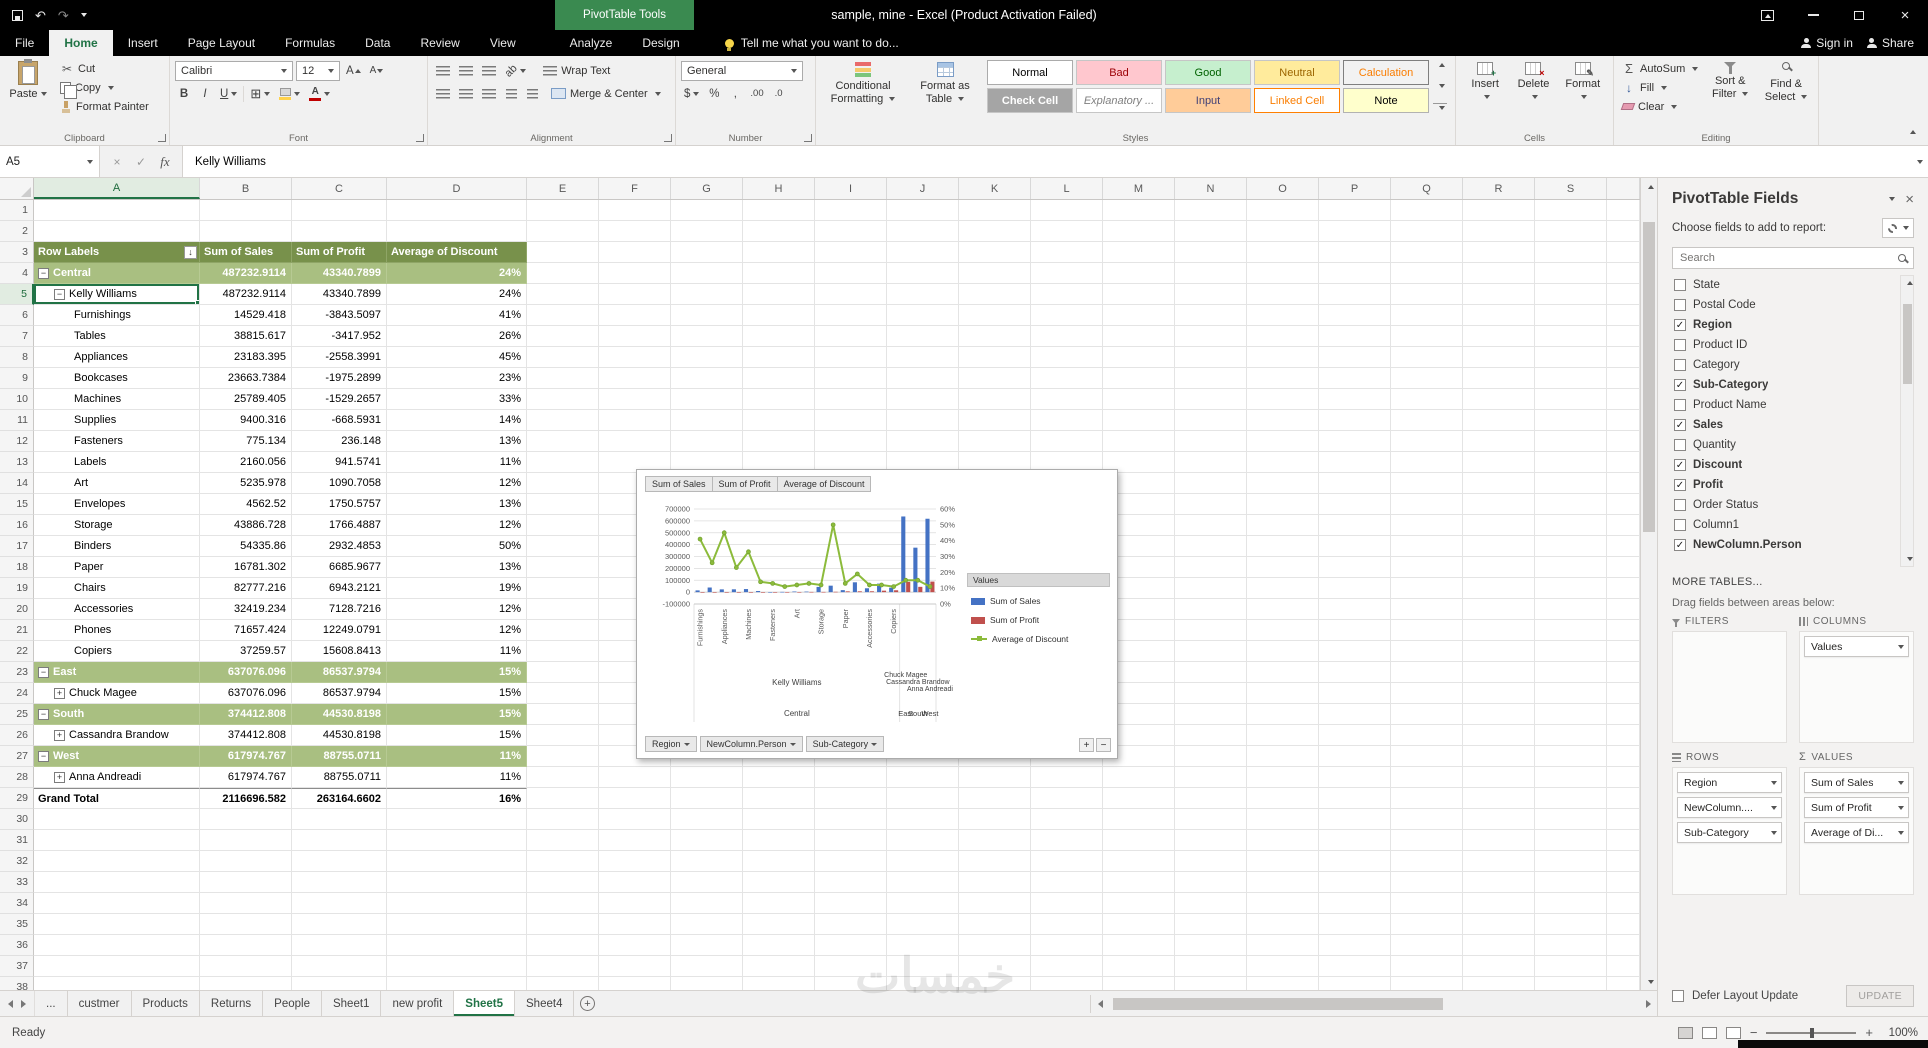 The image size is (1928, 1048). I want to click on grid-cell: 32419.234, so click(246, 609).